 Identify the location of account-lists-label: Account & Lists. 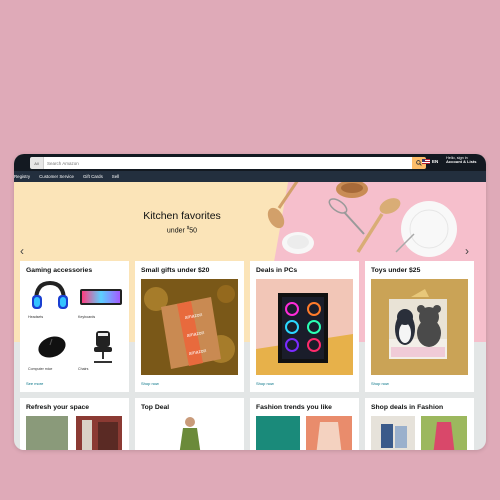
(461, 162).